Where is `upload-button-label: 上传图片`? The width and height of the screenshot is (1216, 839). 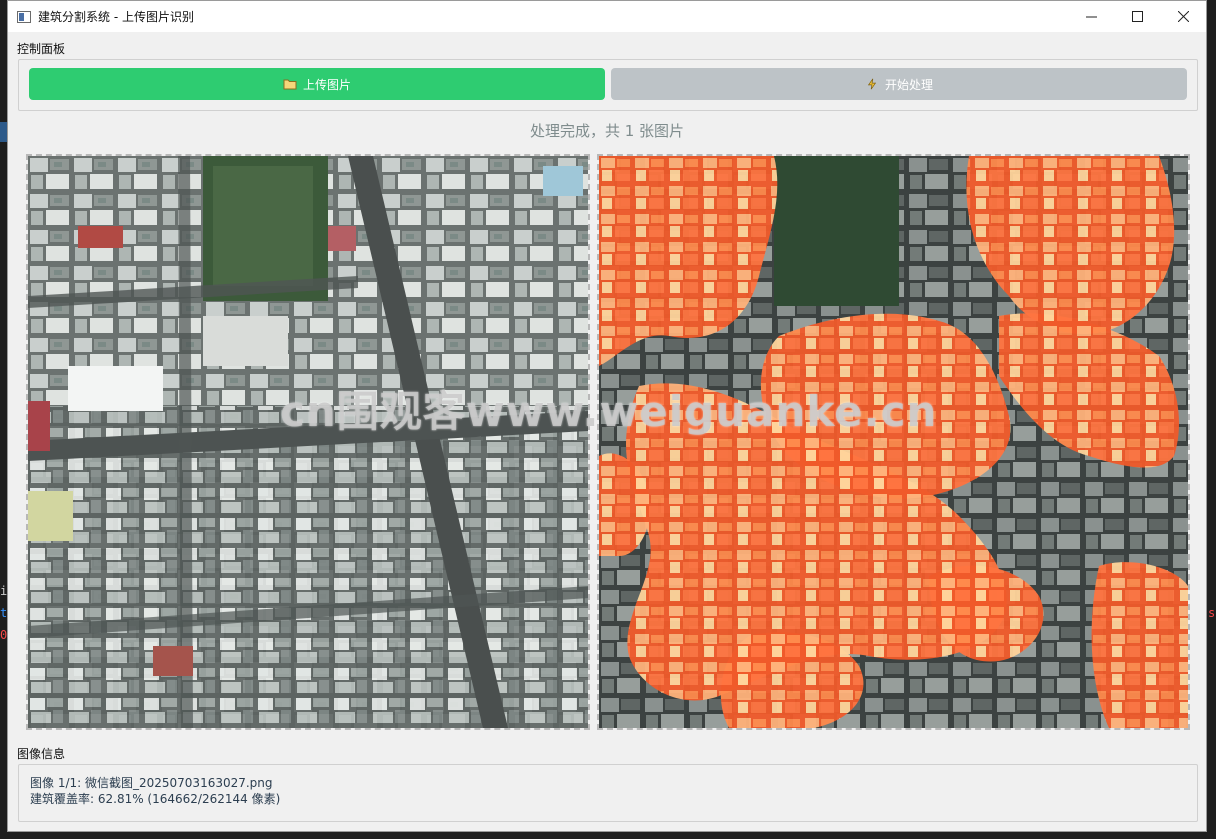
upload-button-label: 上传图片 is located at coordinates (326, 84).